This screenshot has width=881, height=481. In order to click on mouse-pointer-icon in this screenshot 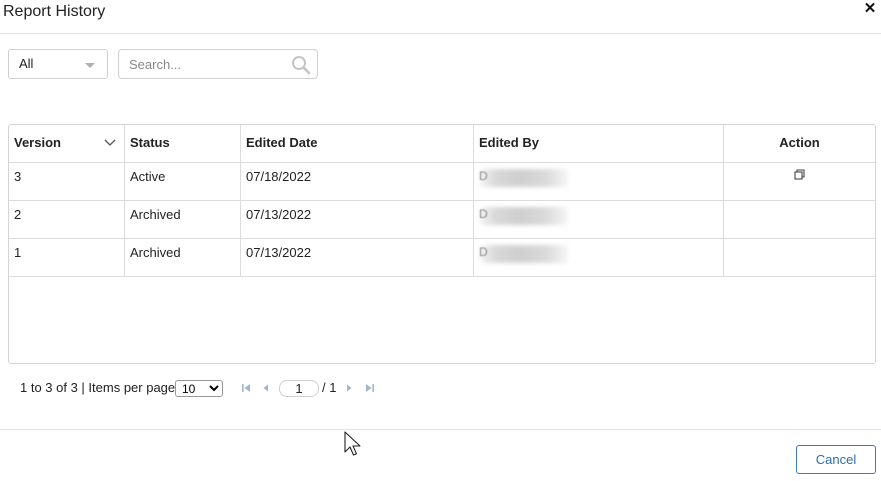, I will do `click(352, 443)`.